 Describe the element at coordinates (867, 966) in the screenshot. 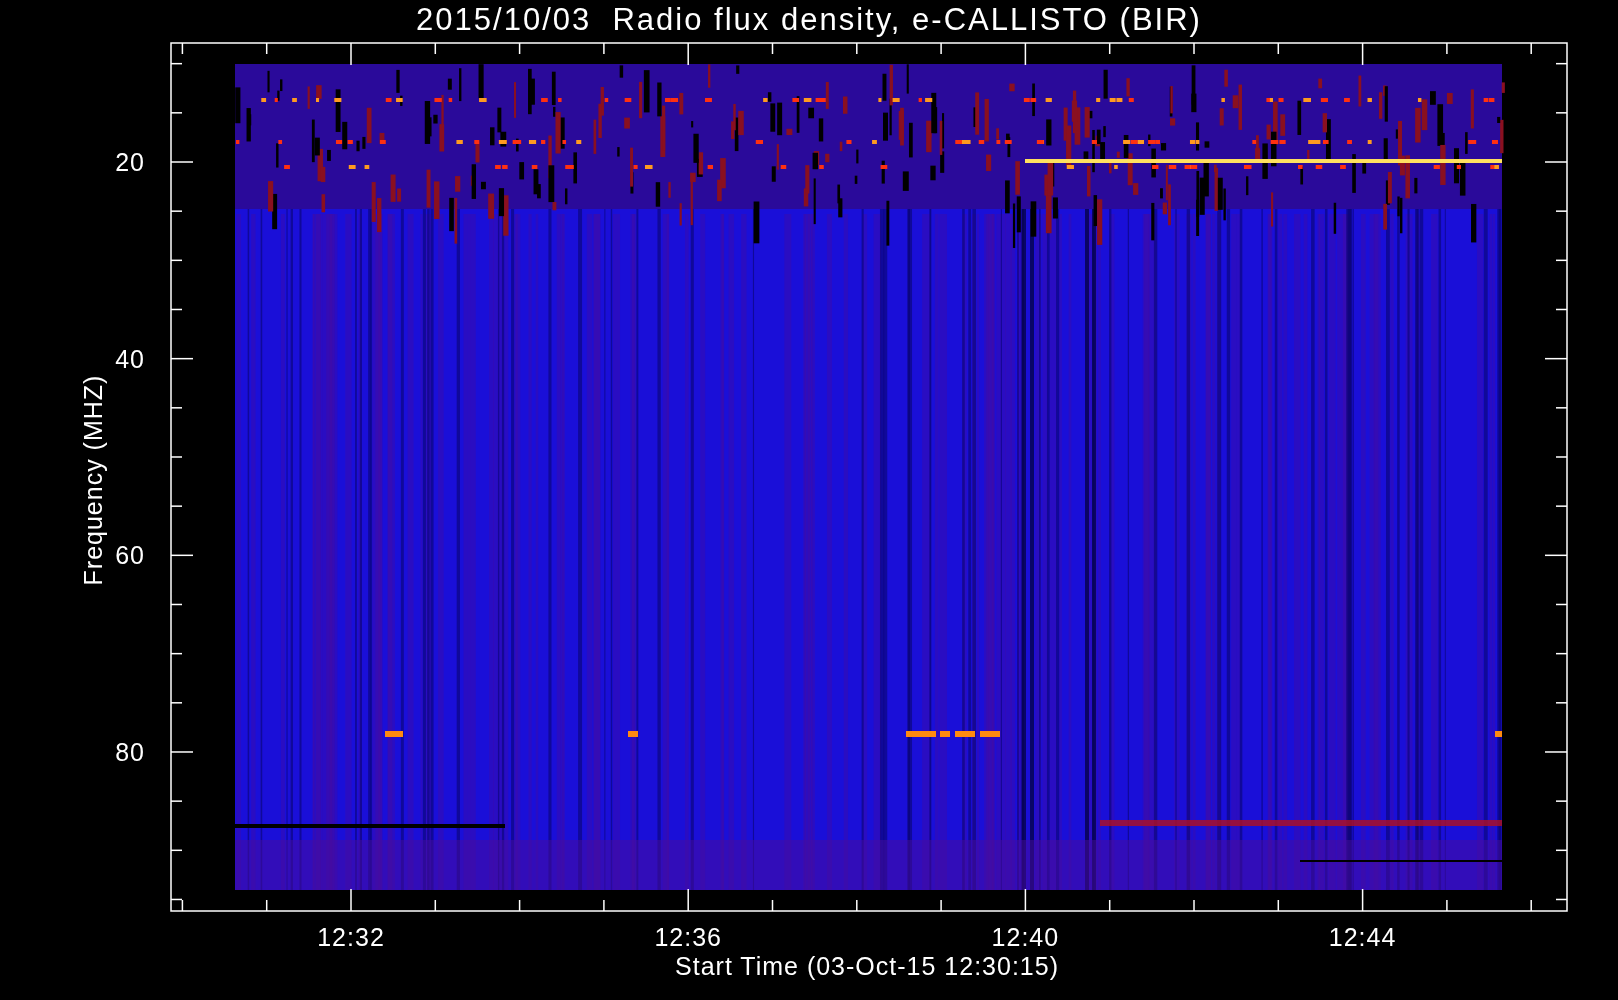

I see `x-axis-label: Start Time (03-Oct-15 12:30:15)` at that location.